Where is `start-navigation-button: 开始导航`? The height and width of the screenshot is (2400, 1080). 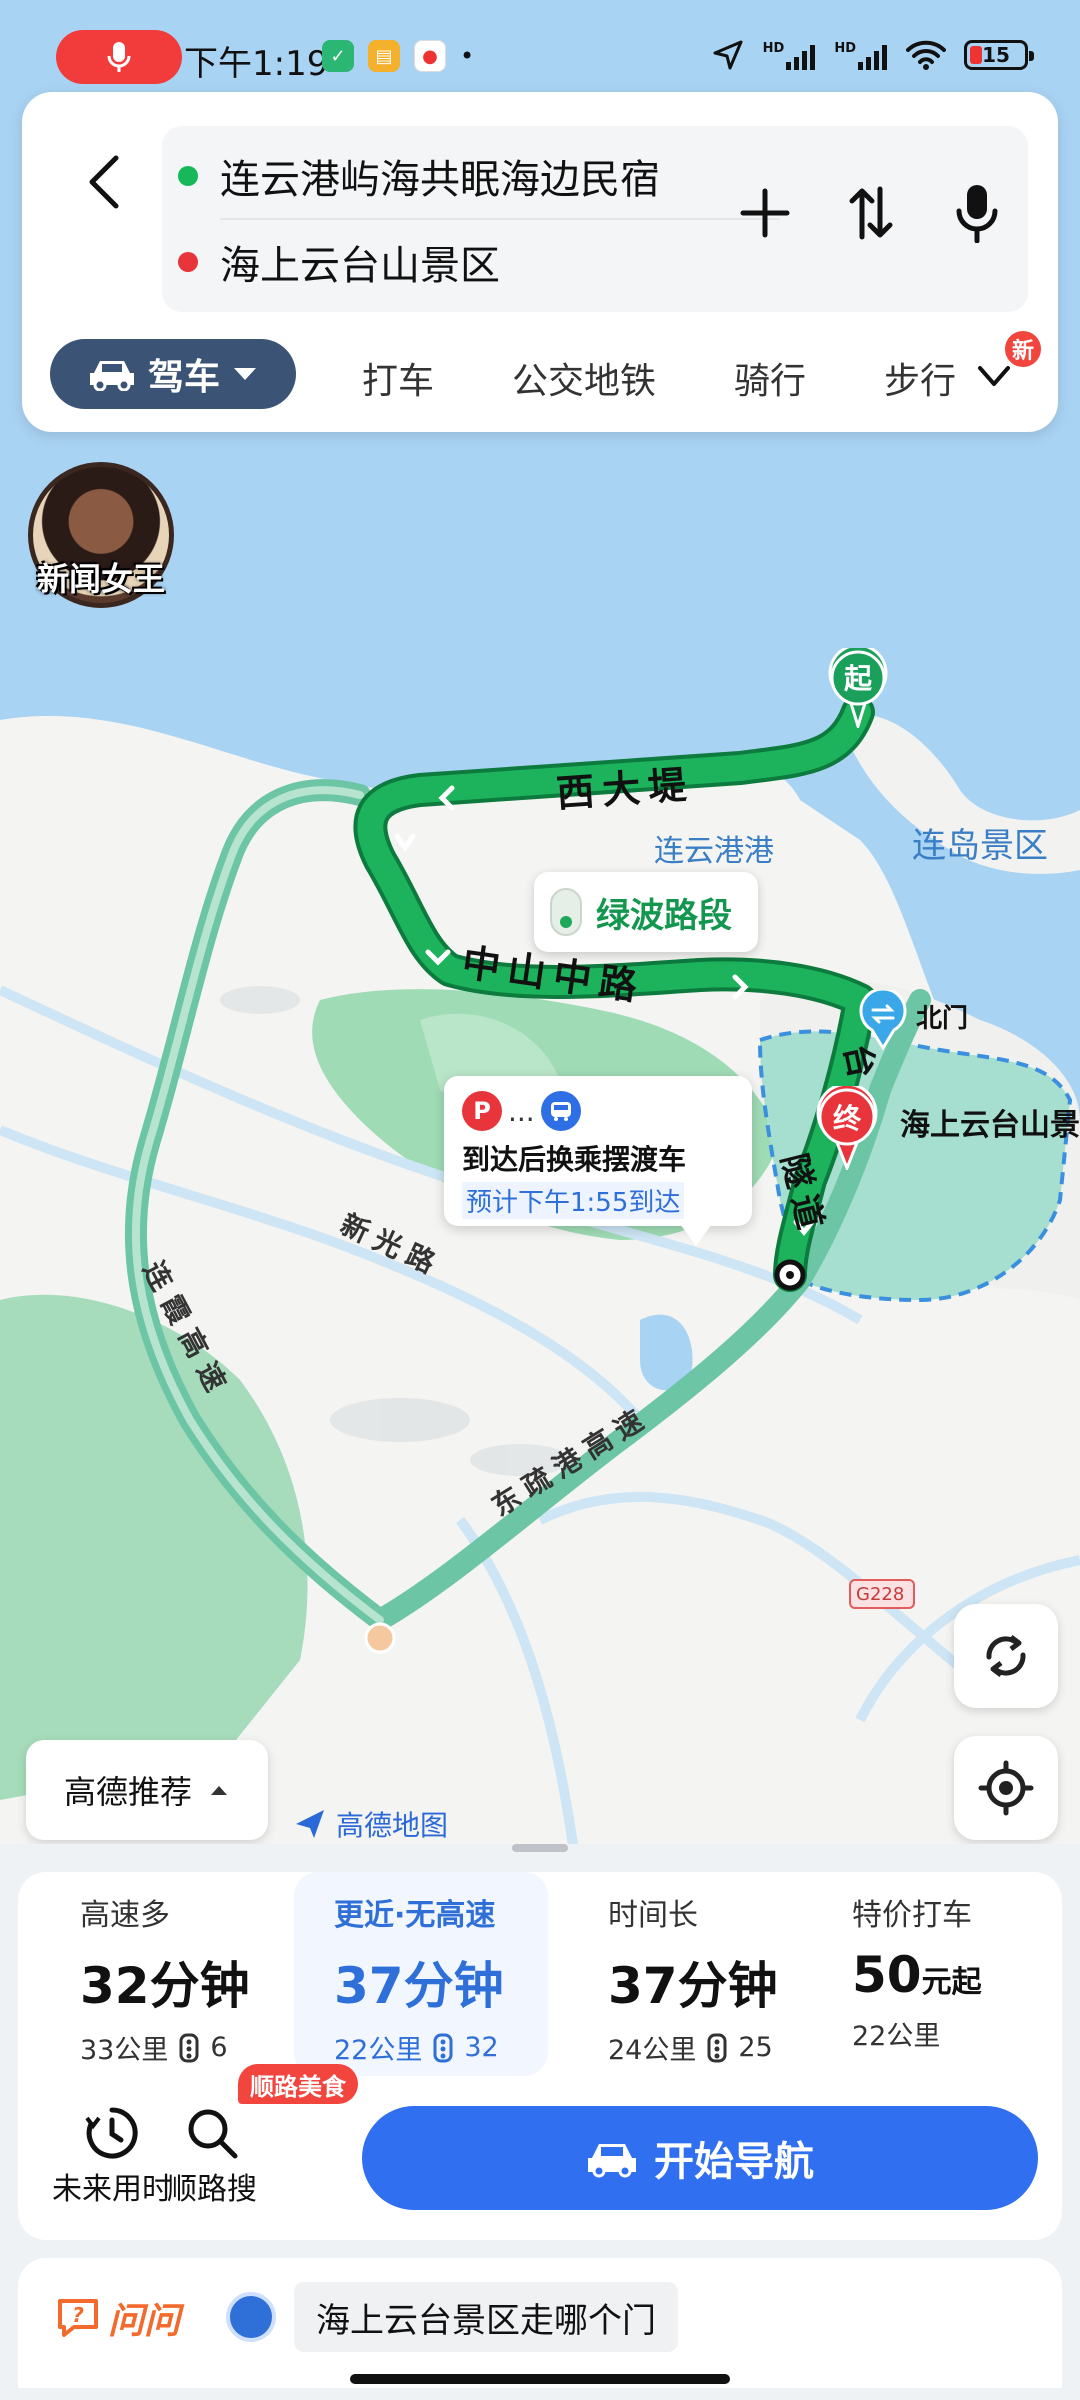
start-navigation-button: 开始导航 is located at coordinates (700, 2158).